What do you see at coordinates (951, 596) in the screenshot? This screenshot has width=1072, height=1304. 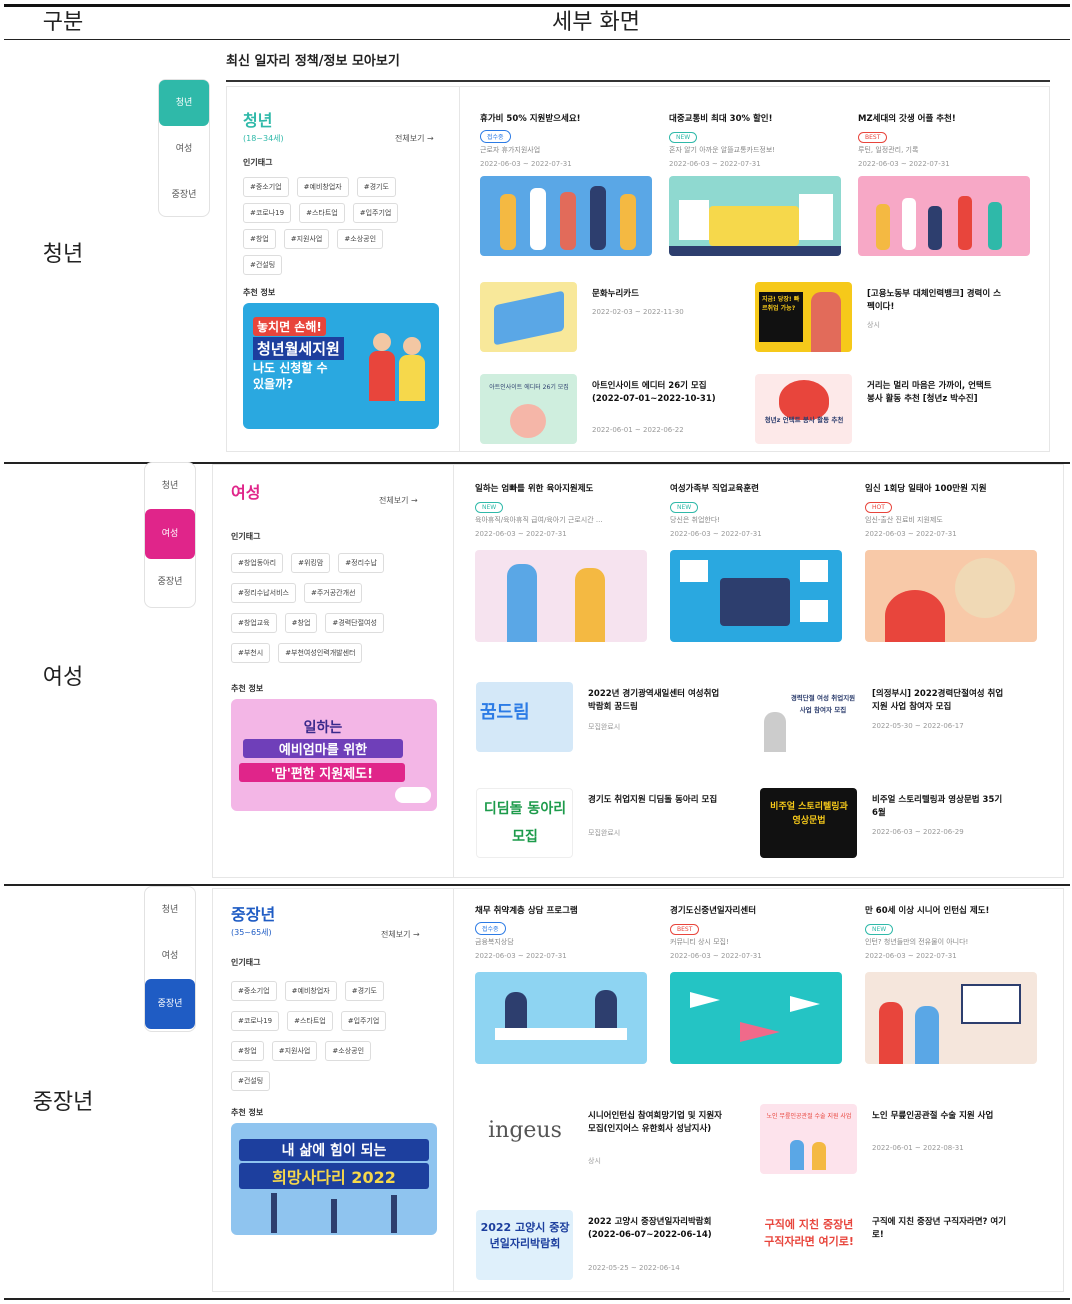 I see `card-image` at bounding box center [951, 596].